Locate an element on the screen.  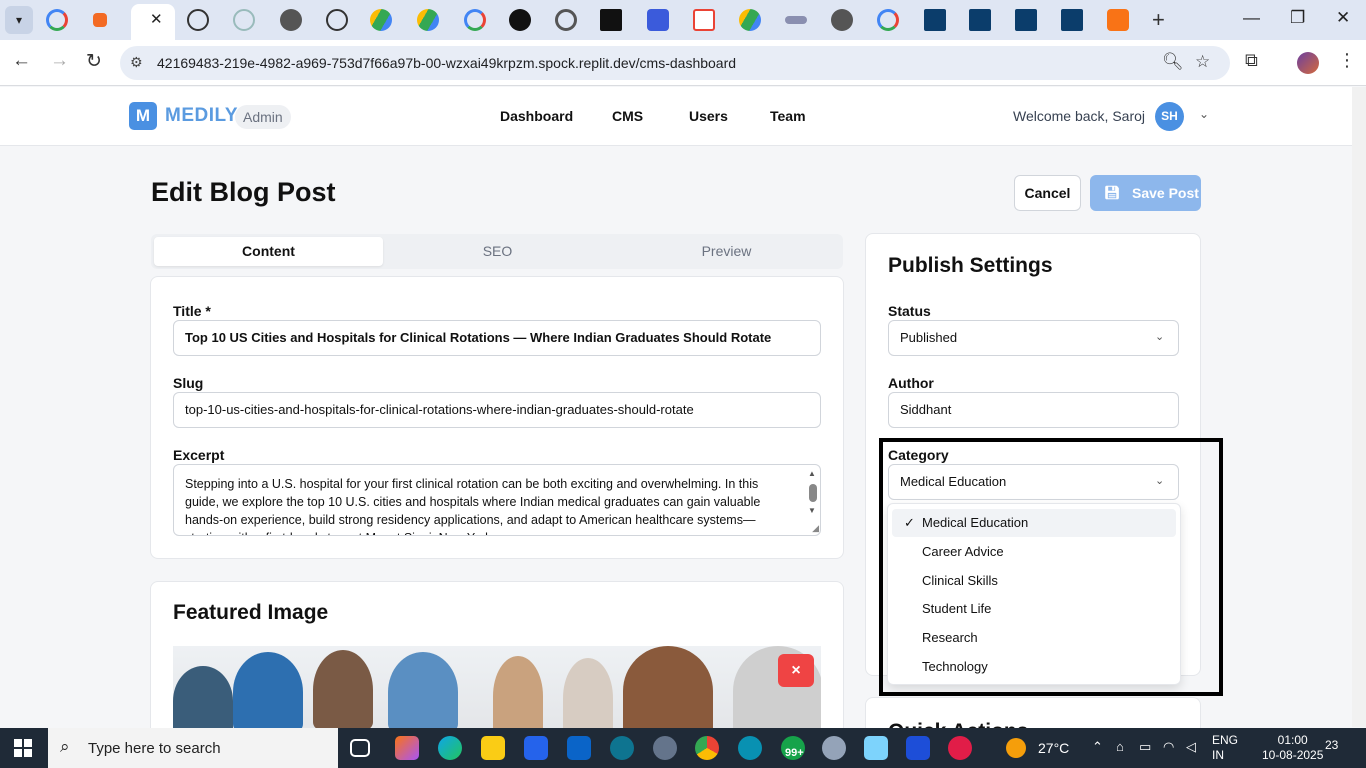
notification-icon: 23 is located at coordinates (1331, 745).